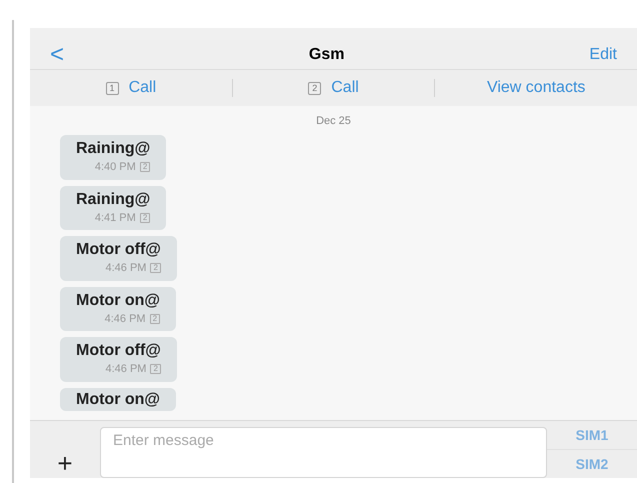 This screenshot has width=637, height=483. What do you see at coordinates (592, 463) in the screenshot?
I see `send-sim-button: SIM2` at bounding box center [592, 463].